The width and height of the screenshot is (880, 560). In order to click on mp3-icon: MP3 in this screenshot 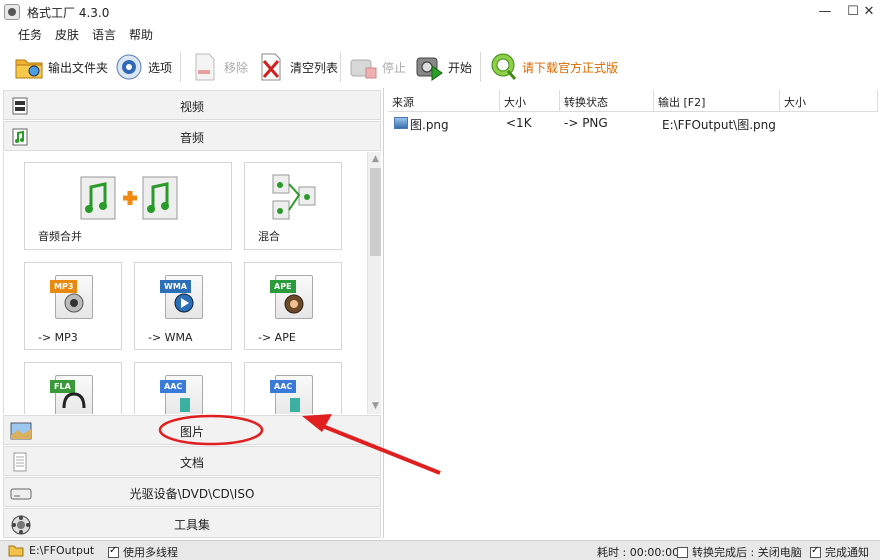, I will do `click(71, 297)`.